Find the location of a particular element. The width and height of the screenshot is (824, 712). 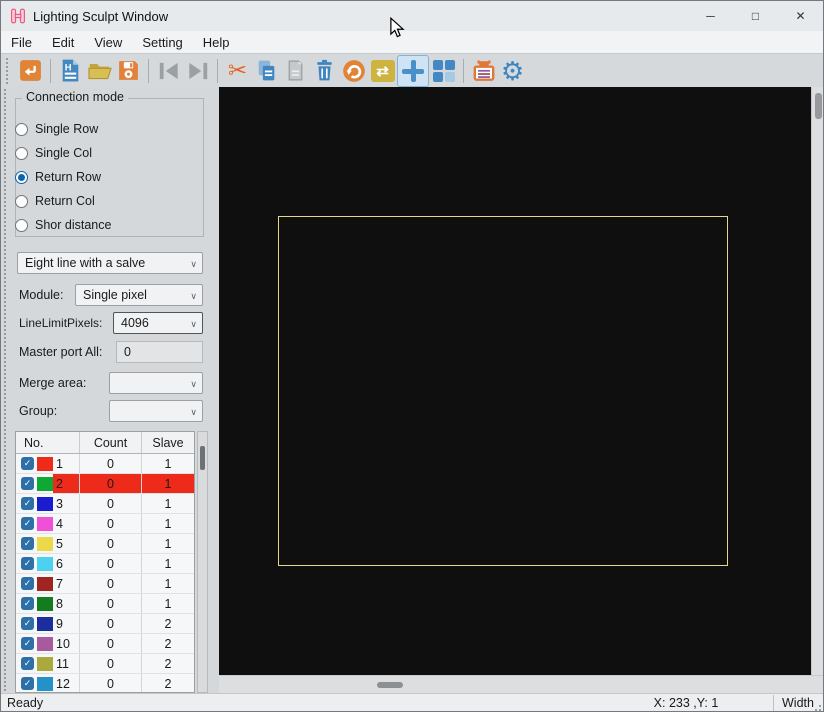

menu-edit: Edit is located at coordinates (63, 42).